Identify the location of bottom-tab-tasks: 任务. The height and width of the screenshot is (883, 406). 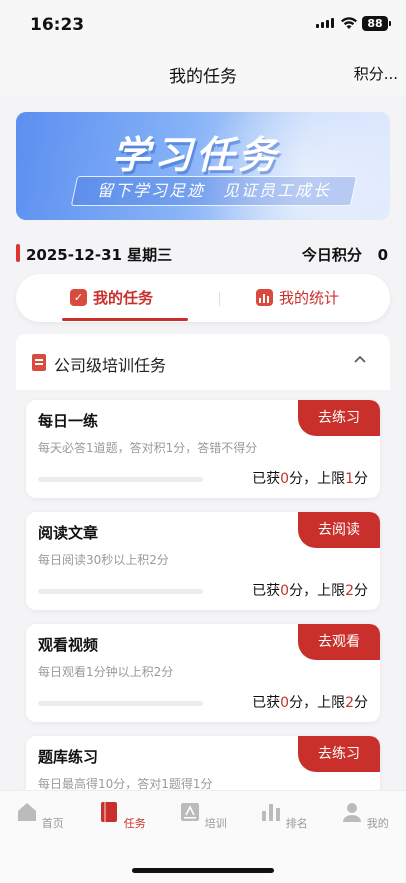
(122, 816).